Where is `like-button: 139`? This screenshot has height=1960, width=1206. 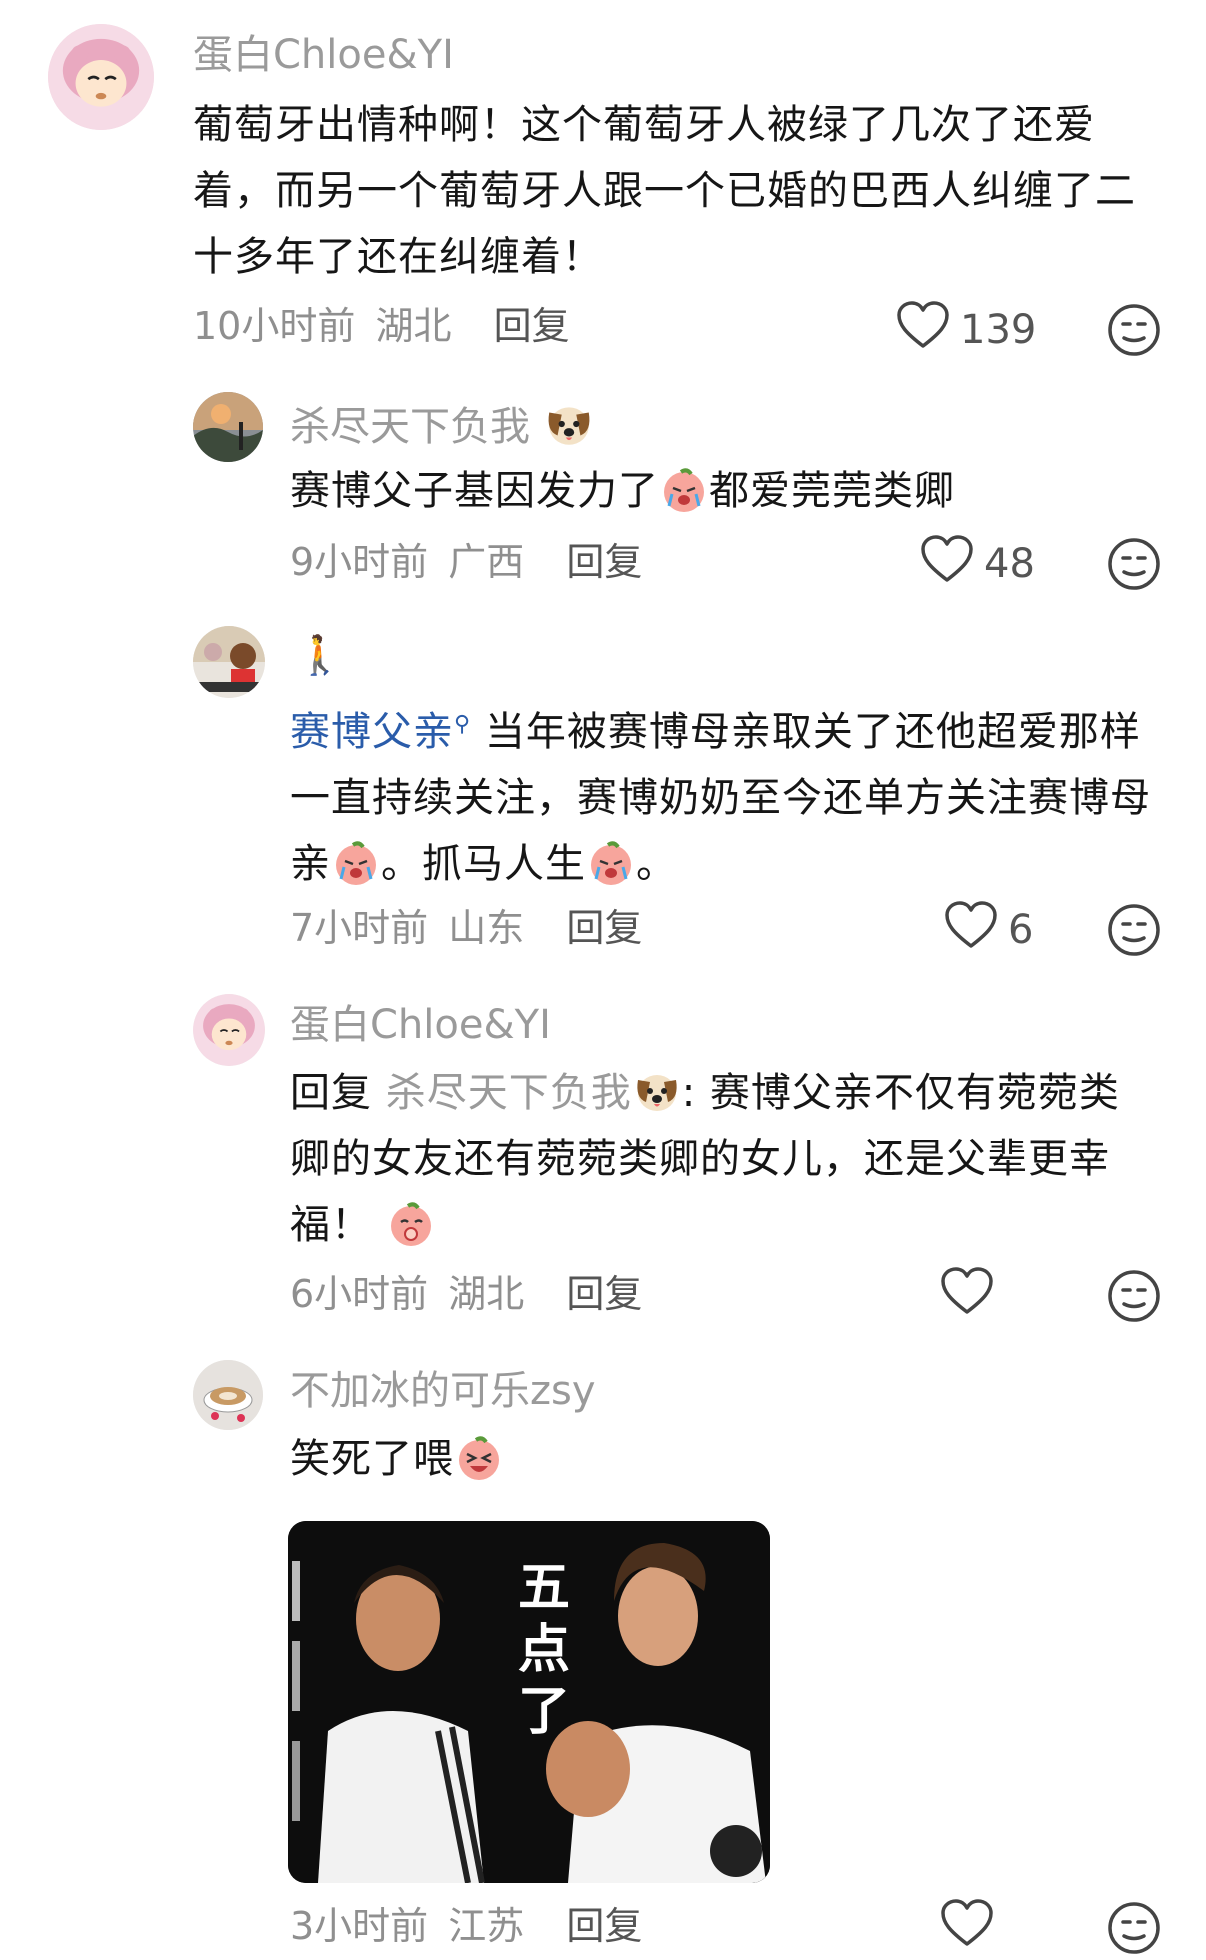 like-button: 139 is located at coordinates (966, 330).